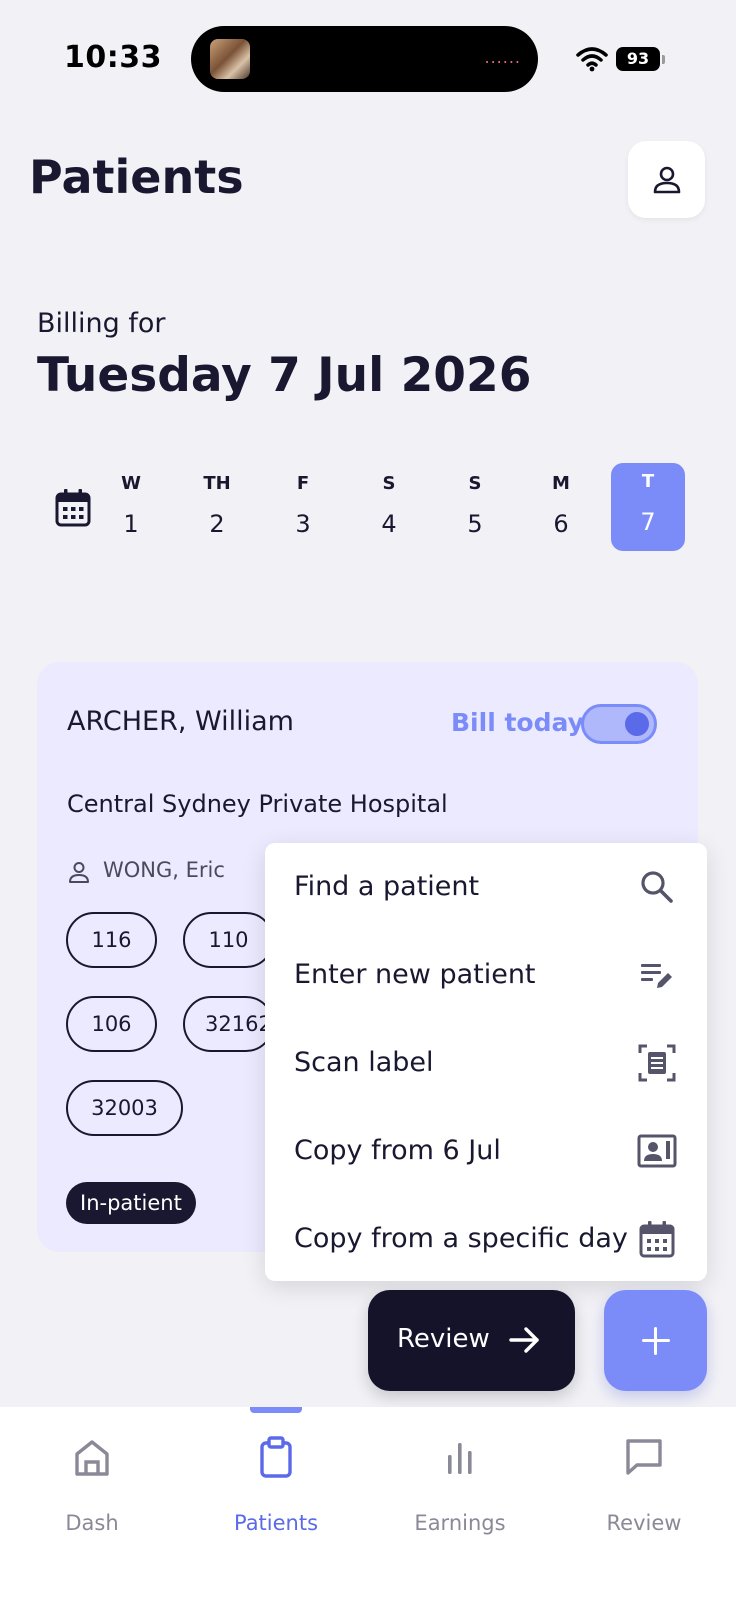  I want to click on day-of-week: TH, so click(217, 483).